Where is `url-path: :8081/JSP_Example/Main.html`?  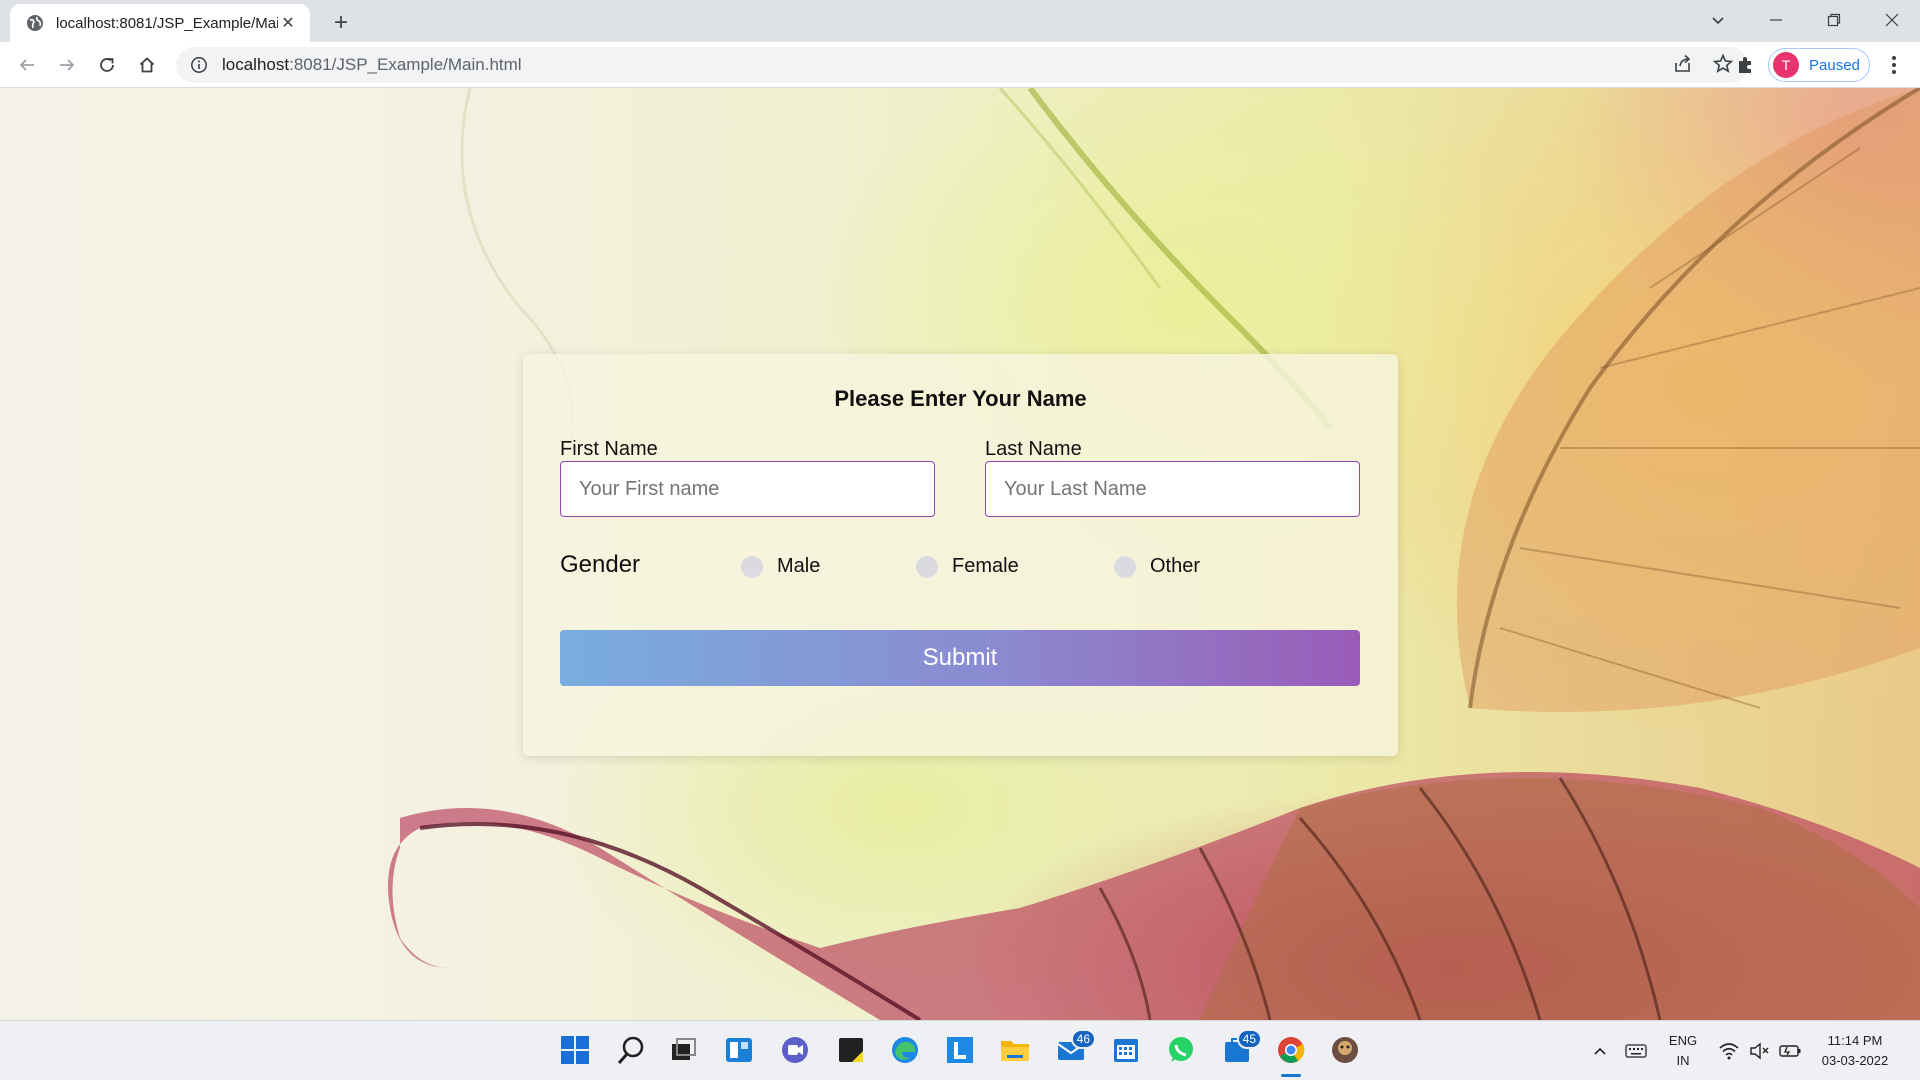
url-path: :8081/JSP_Example/Main.html is located at coordinates (405, 64).